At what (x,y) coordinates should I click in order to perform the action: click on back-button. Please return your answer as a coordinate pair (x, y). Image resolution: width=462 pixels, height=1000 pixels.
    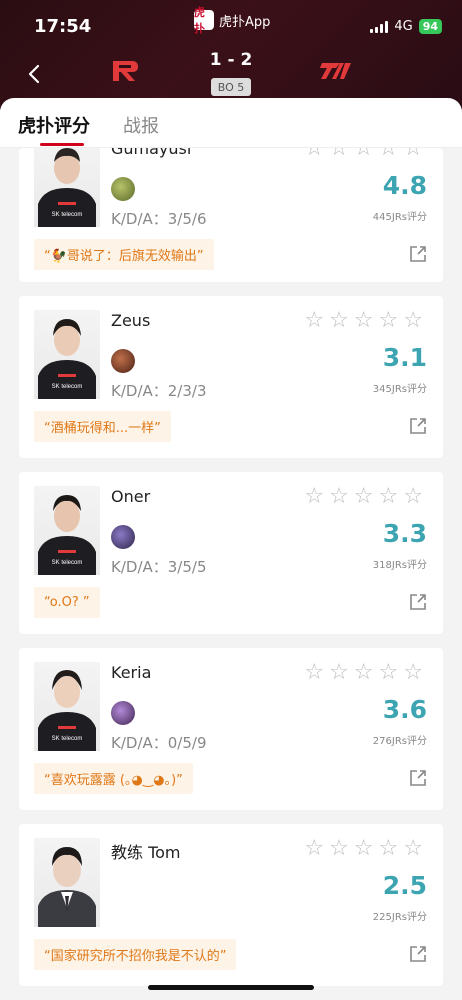
    Looking at the image, I should click on (34, 74).